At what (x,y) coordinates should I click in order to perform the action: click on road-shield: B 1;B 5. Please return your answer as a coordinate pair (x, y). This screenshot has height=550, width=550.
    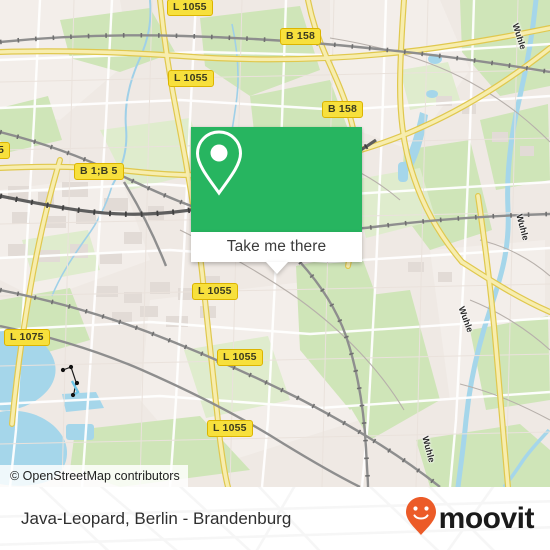
    Looking at the image, I should click on (99, 171).